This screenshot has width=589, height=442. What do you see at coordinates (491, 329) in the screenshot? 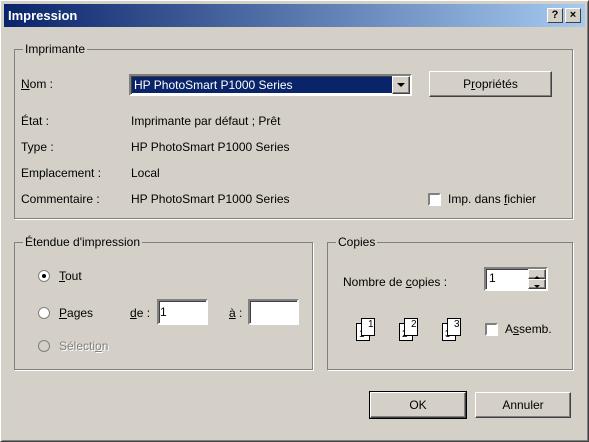
I see `collate-checkbox` at bounding box center [491, 329].